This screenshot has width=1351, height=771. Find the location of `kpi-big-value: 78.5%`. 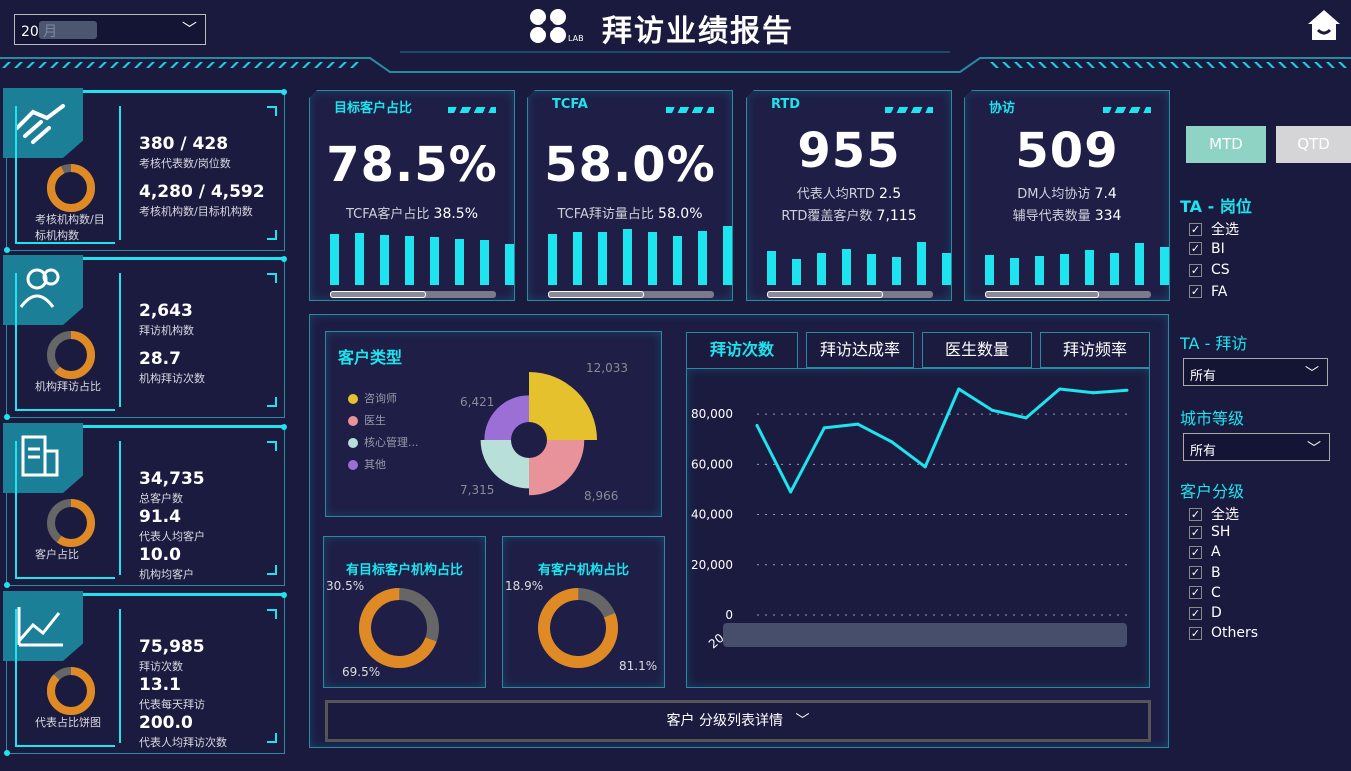

kpi-big-value: 78.5% is located at coordinates (412, 165).